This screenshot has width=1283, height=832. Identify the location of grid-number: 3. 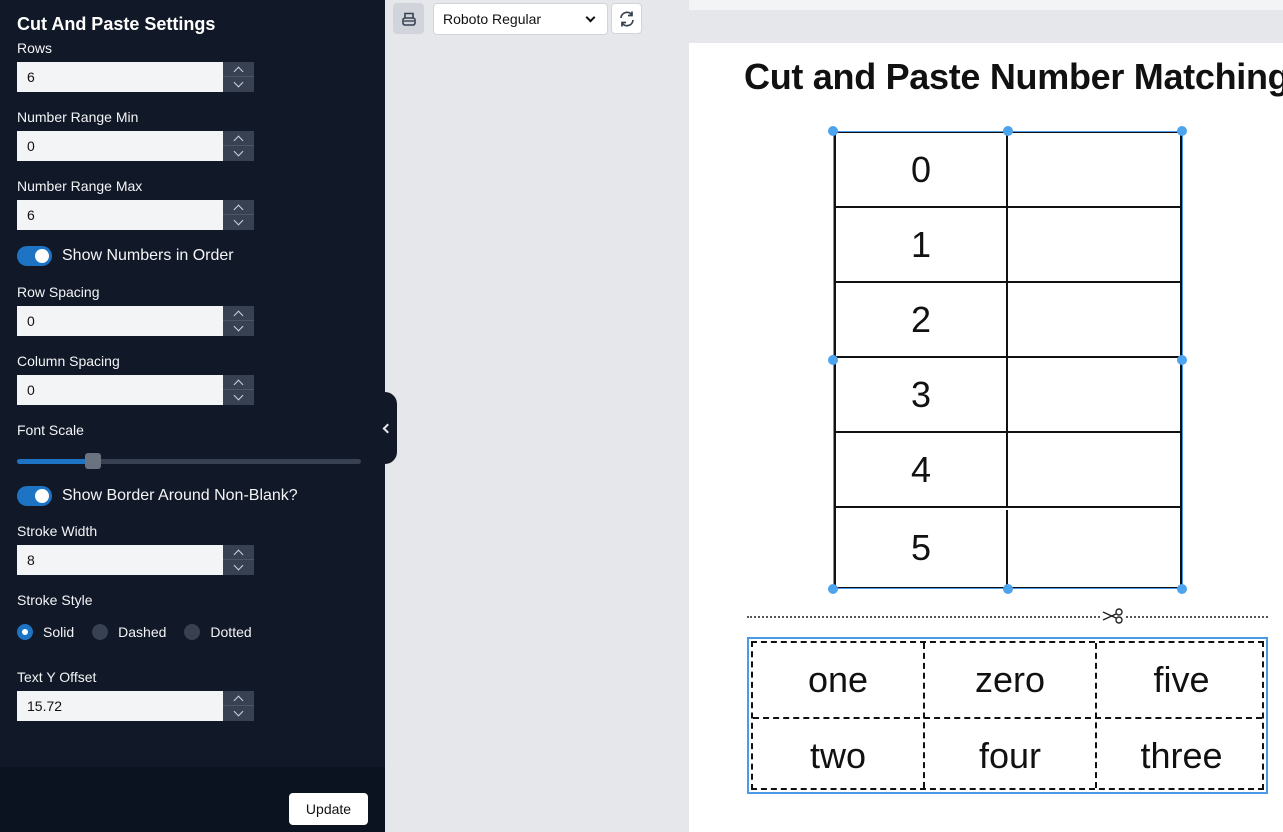
(922, 394).